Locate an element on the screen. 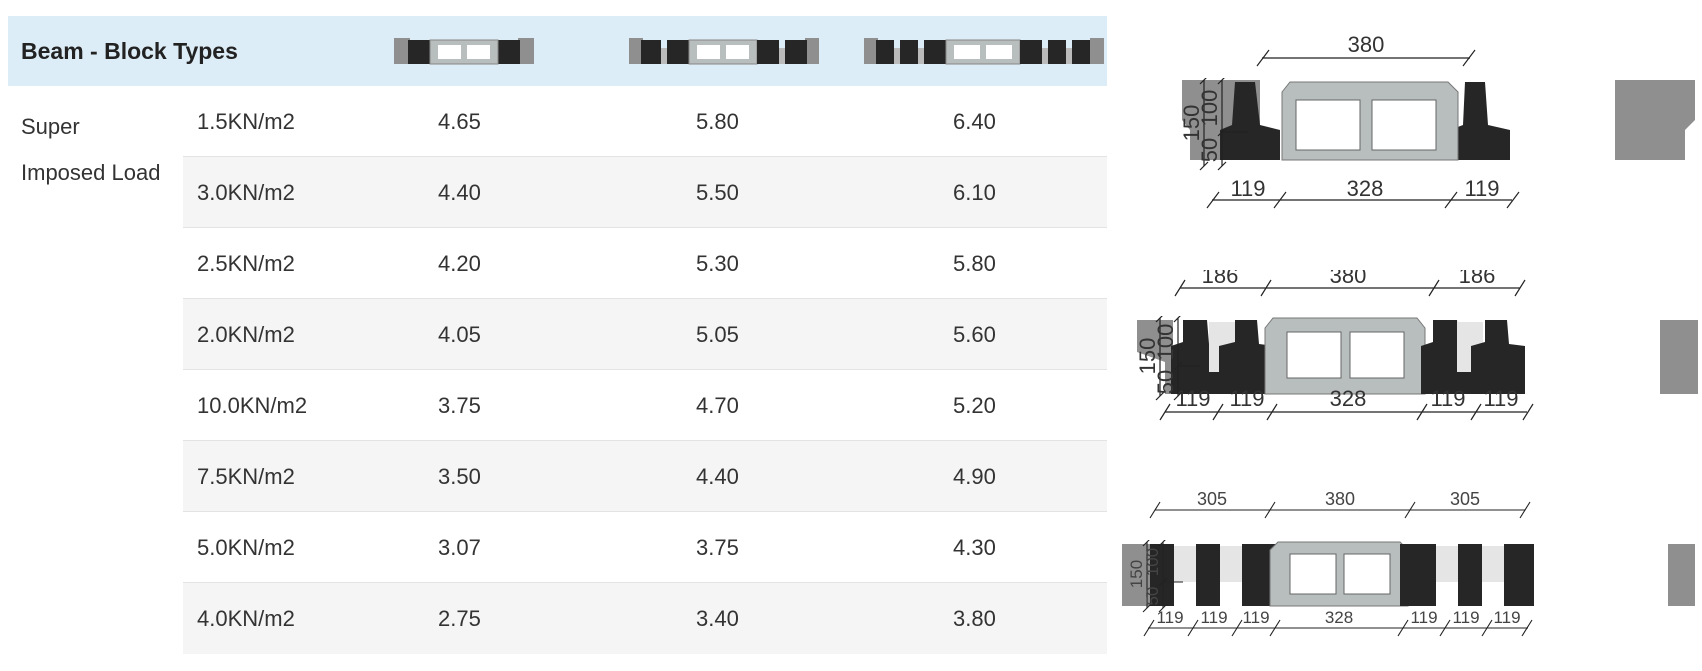 The image size is (1702, 671). table-row: 4.0KN/m2 2.75 3.40 3.80 is located at coordinates (557, 618).